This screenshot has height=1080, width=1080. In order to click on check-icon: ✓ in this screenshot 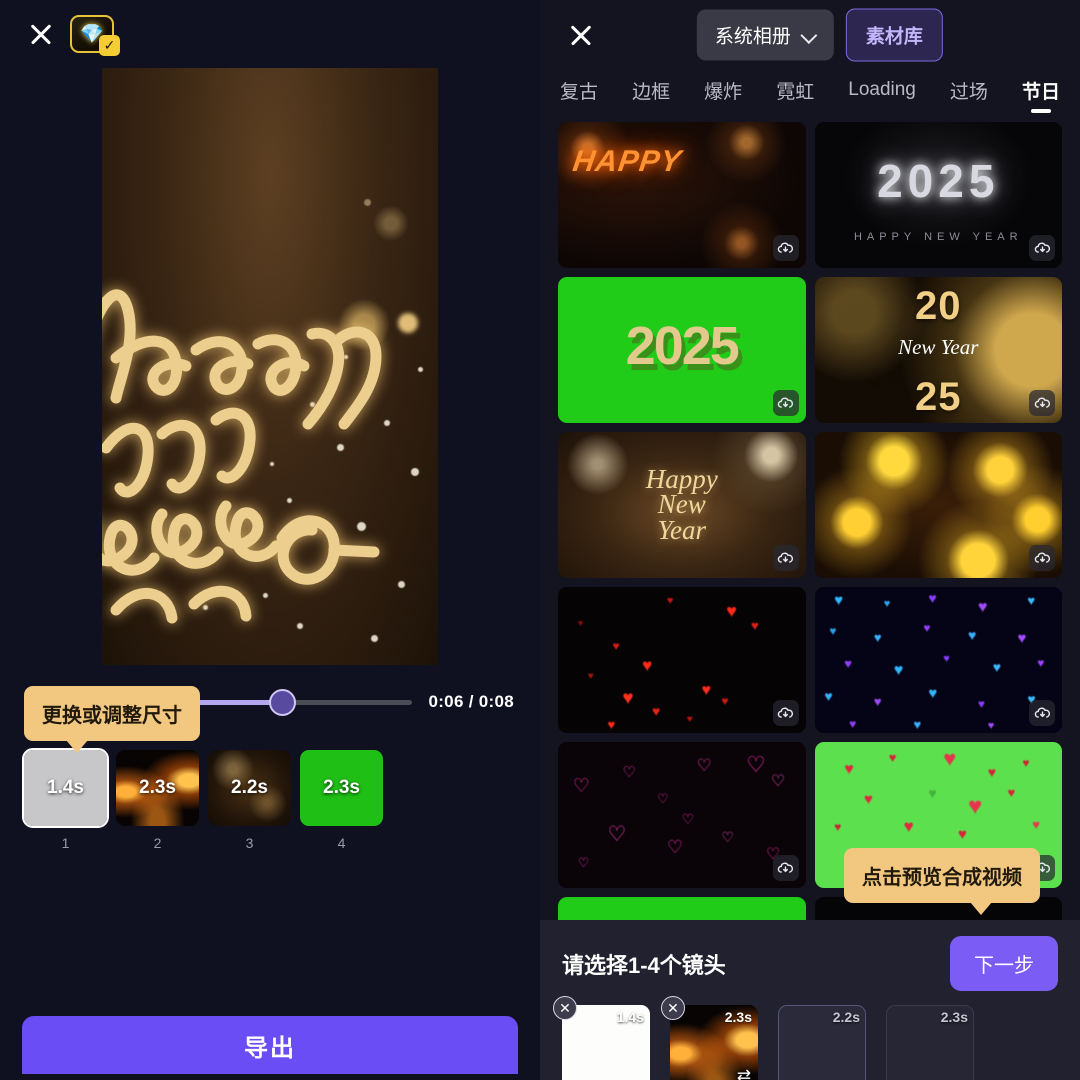, I will do `click(109, 45)`.